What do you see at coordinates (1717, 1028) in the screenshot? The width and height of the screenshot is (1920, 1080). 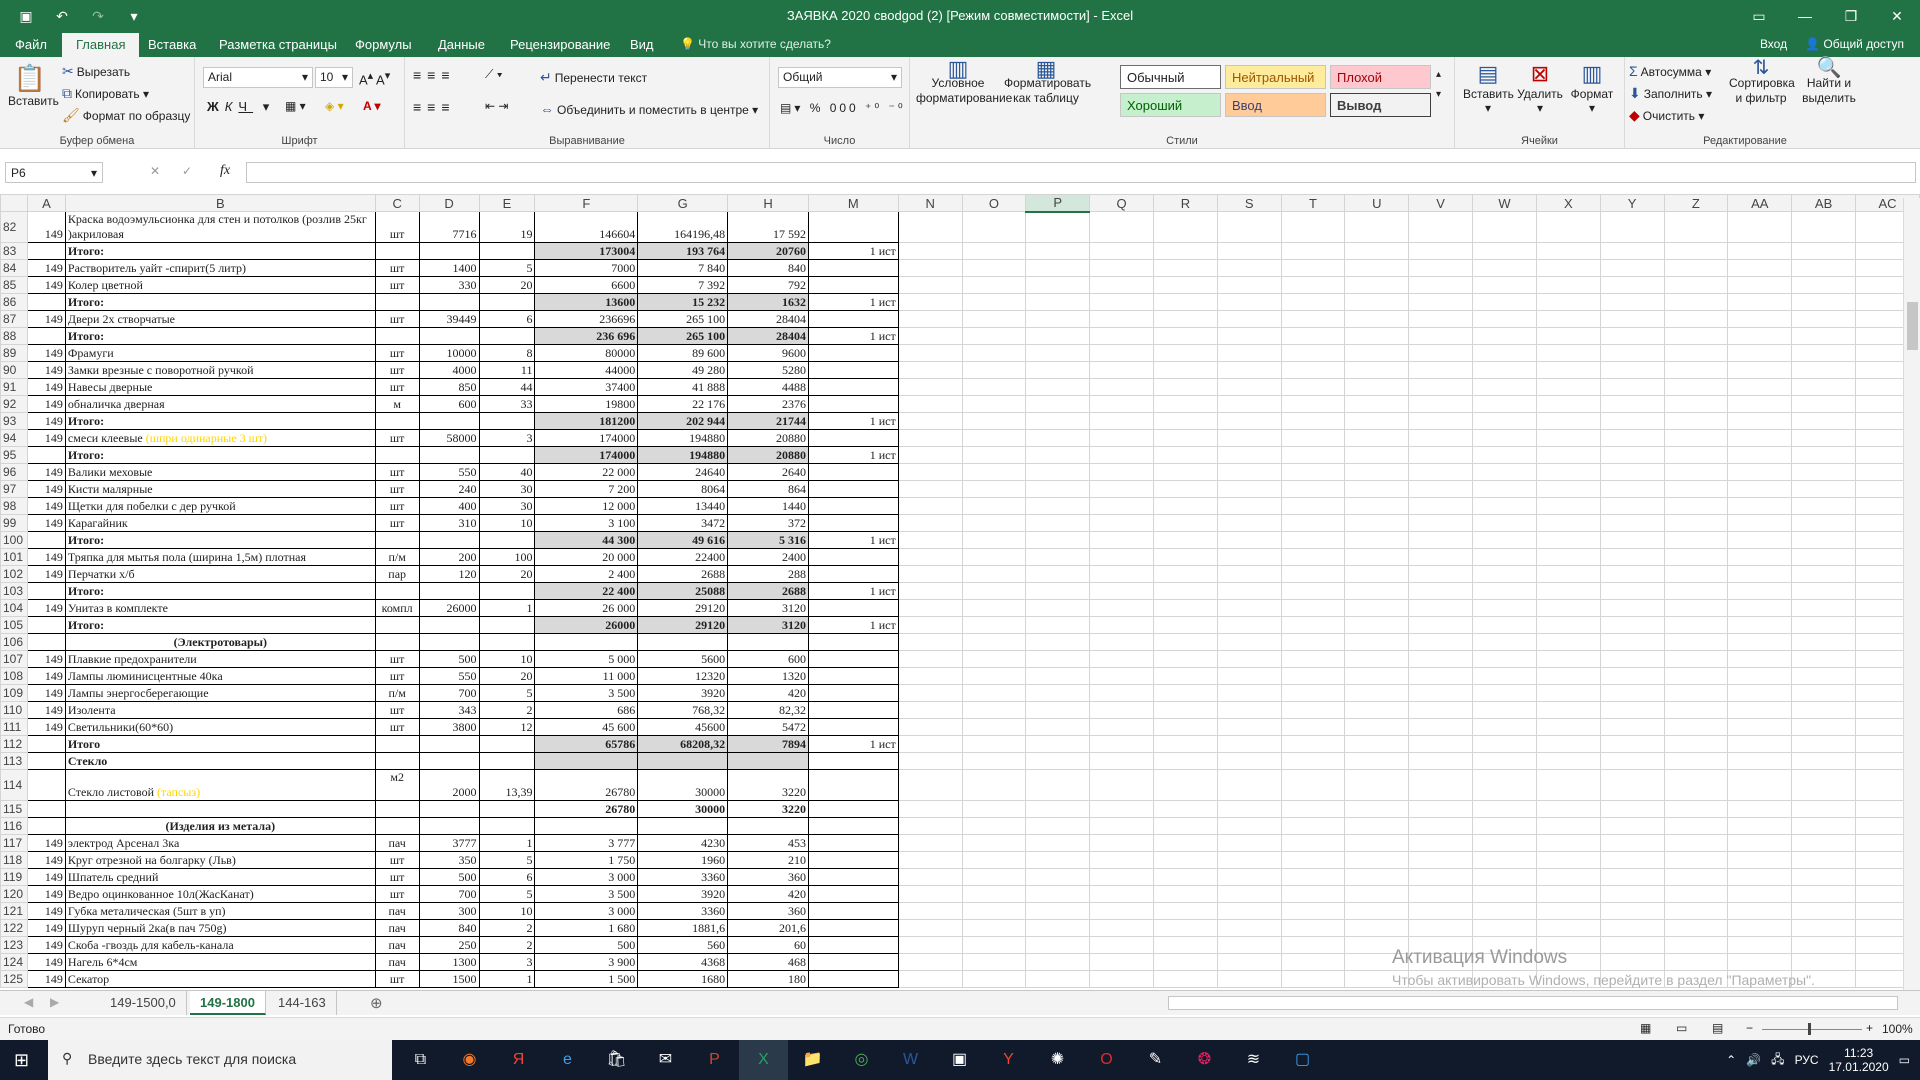 I see `page-break-view-icon: ▤` at bounding box center [1717, 1028].